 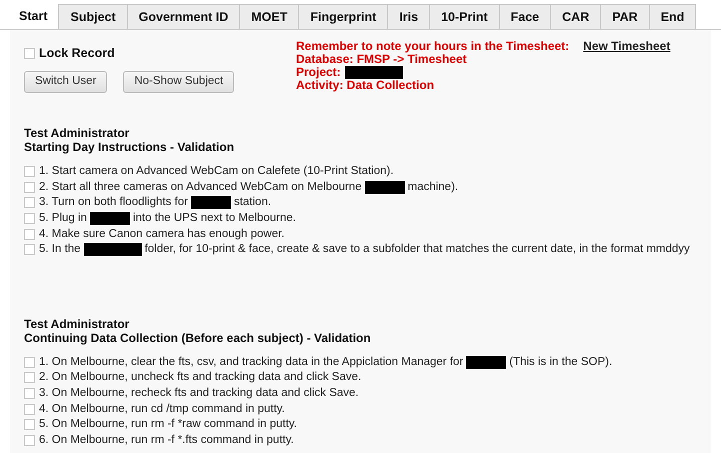 I want to click on instruction-text: Database: FMSP -> Timesheet, so click(x=381, y=59).